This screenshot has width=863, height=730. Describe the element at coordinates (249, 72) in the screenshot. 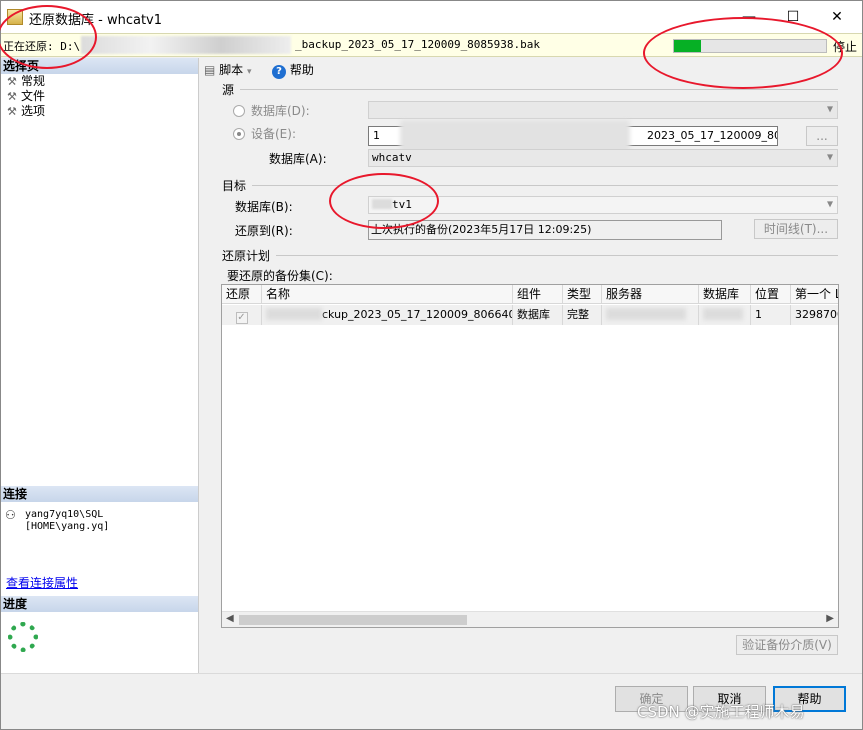

I see `chevron-down-icon: ▾` at that location.